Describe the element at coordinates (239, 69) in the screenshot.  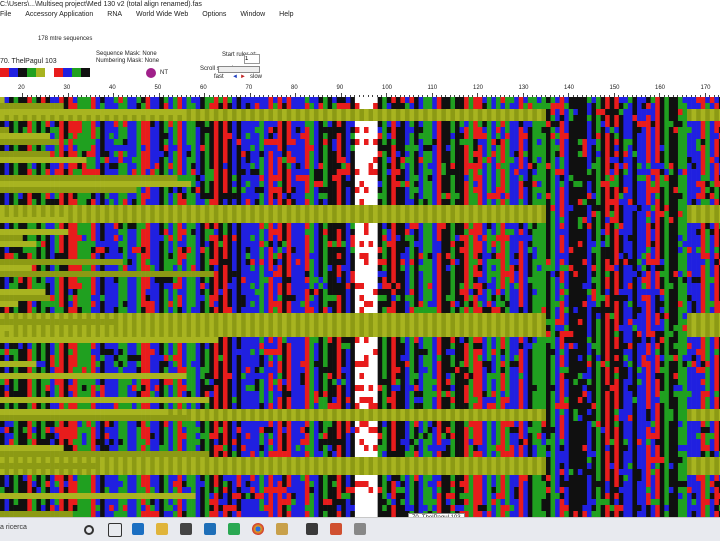
I see `scroll-speed-slider` at that location.